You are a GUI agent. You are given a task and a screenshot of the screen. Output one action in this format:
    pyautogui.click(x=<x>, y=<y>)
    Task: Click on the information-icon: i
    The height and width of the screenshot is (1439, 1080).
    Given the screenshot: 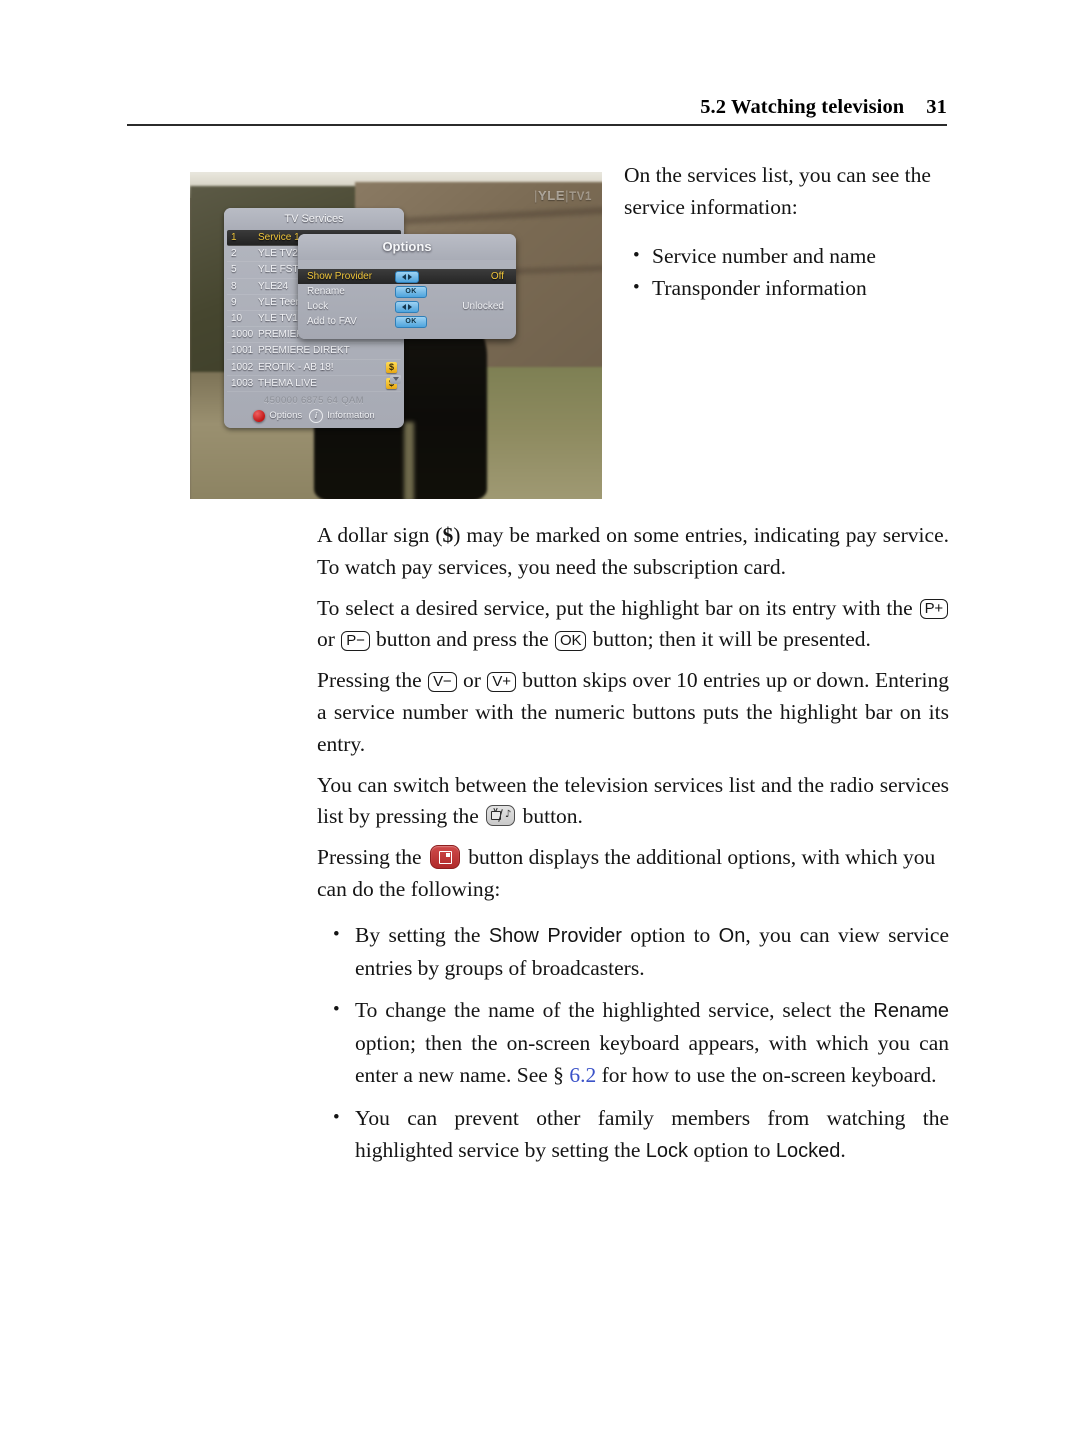 What is the action you would take?
    pyautogui.click(x=316, y=415)
    